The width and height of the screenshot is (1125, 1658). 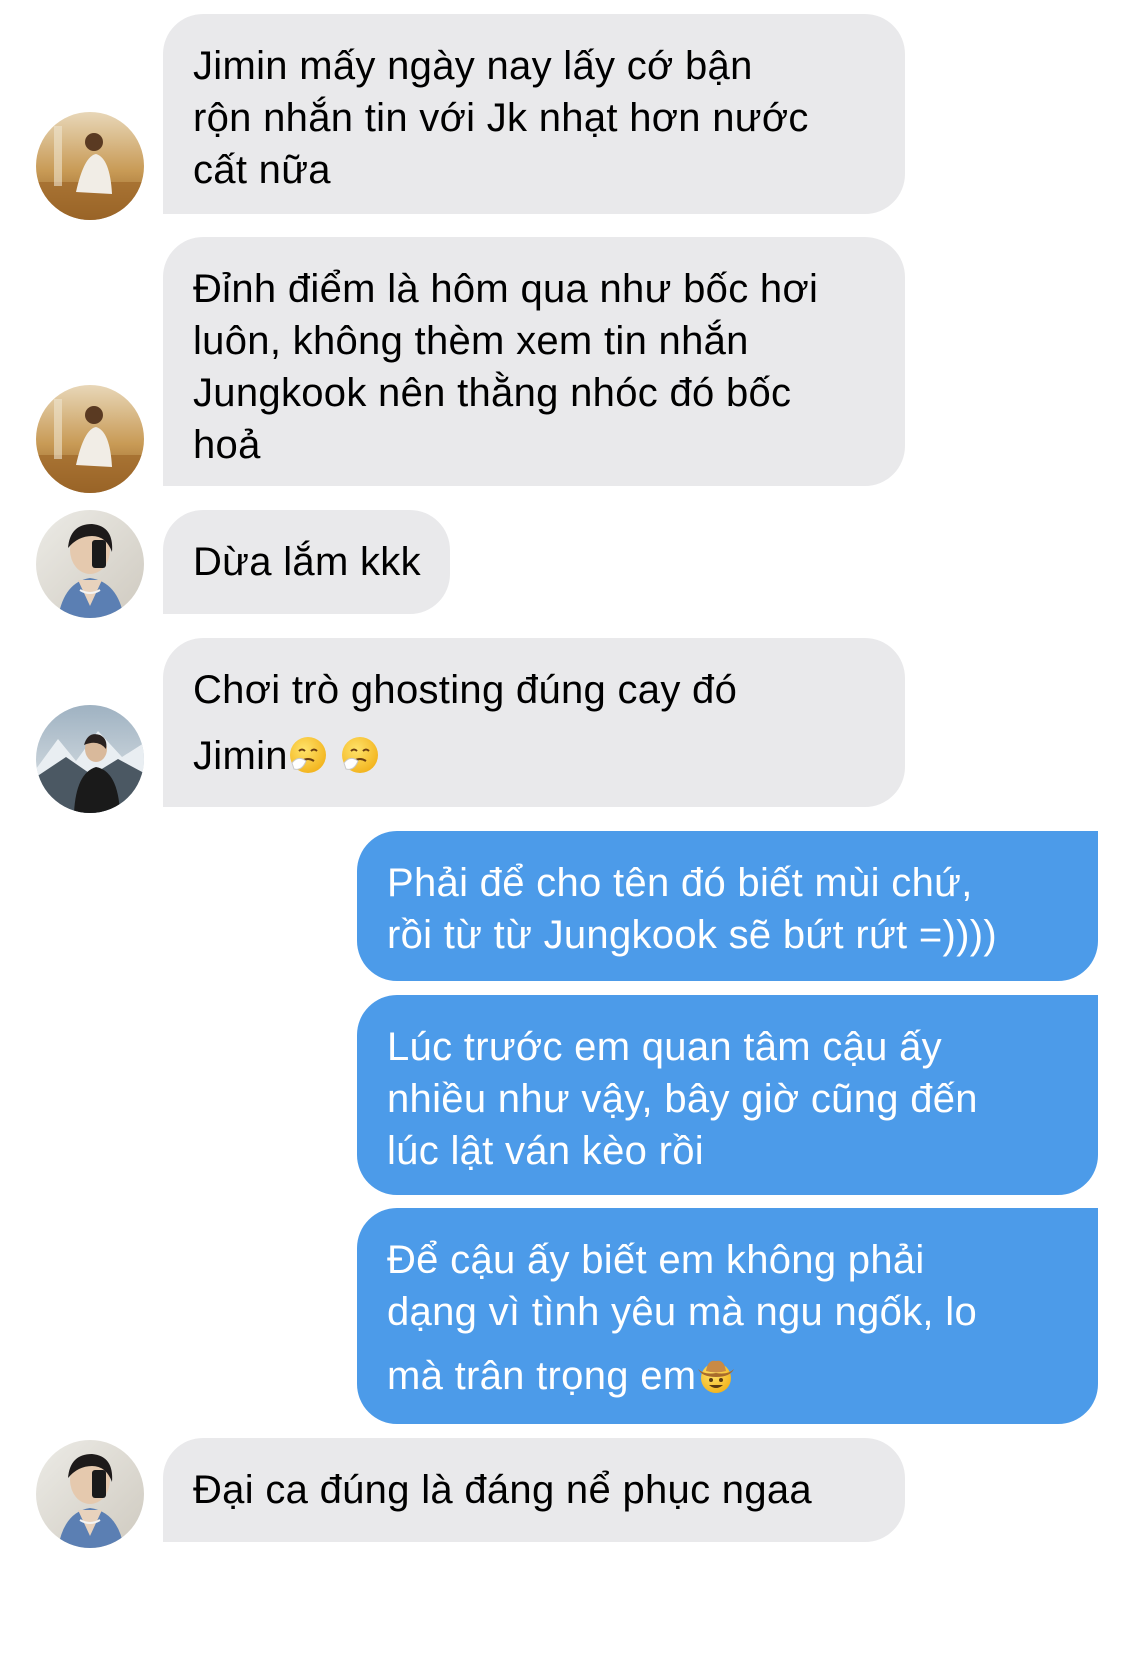 I want to click on message-text-line: Đỉnh điểm là hôm qua như bốc hơi, so click(x=506, y=289).